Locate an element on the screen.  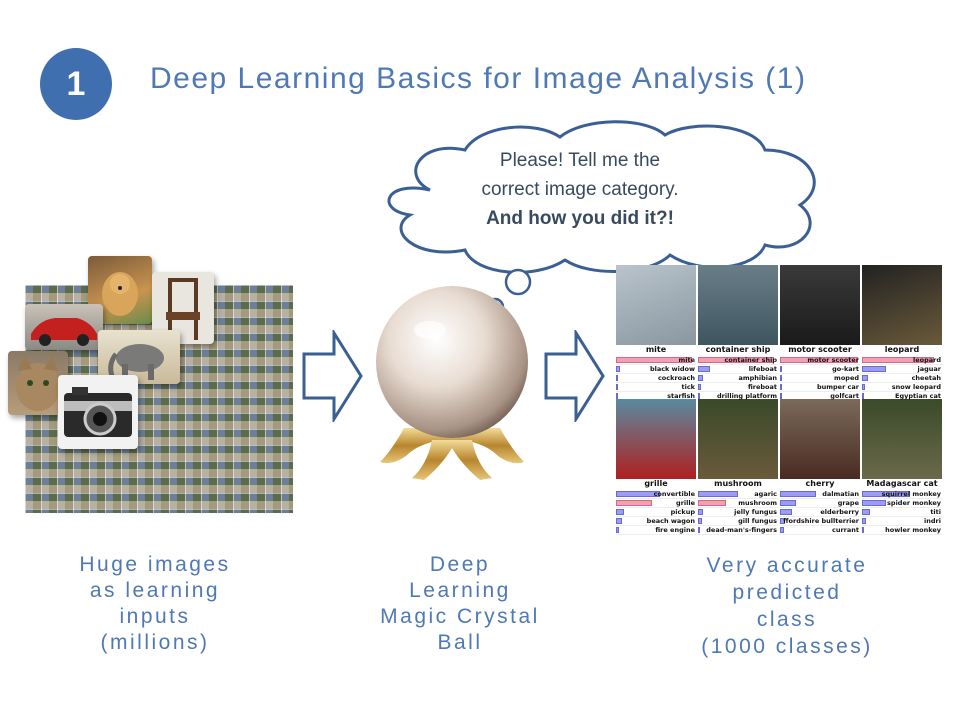
prediction-label: cherry is located at coordinates (820, 483).